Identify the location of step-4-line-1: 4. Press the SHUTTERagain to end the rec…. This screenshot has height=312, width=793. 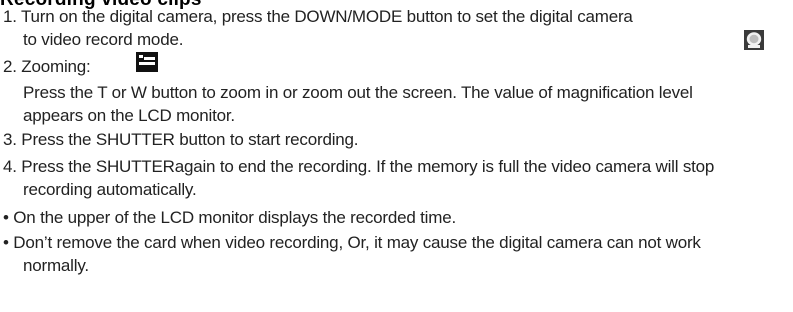
(359, 166).